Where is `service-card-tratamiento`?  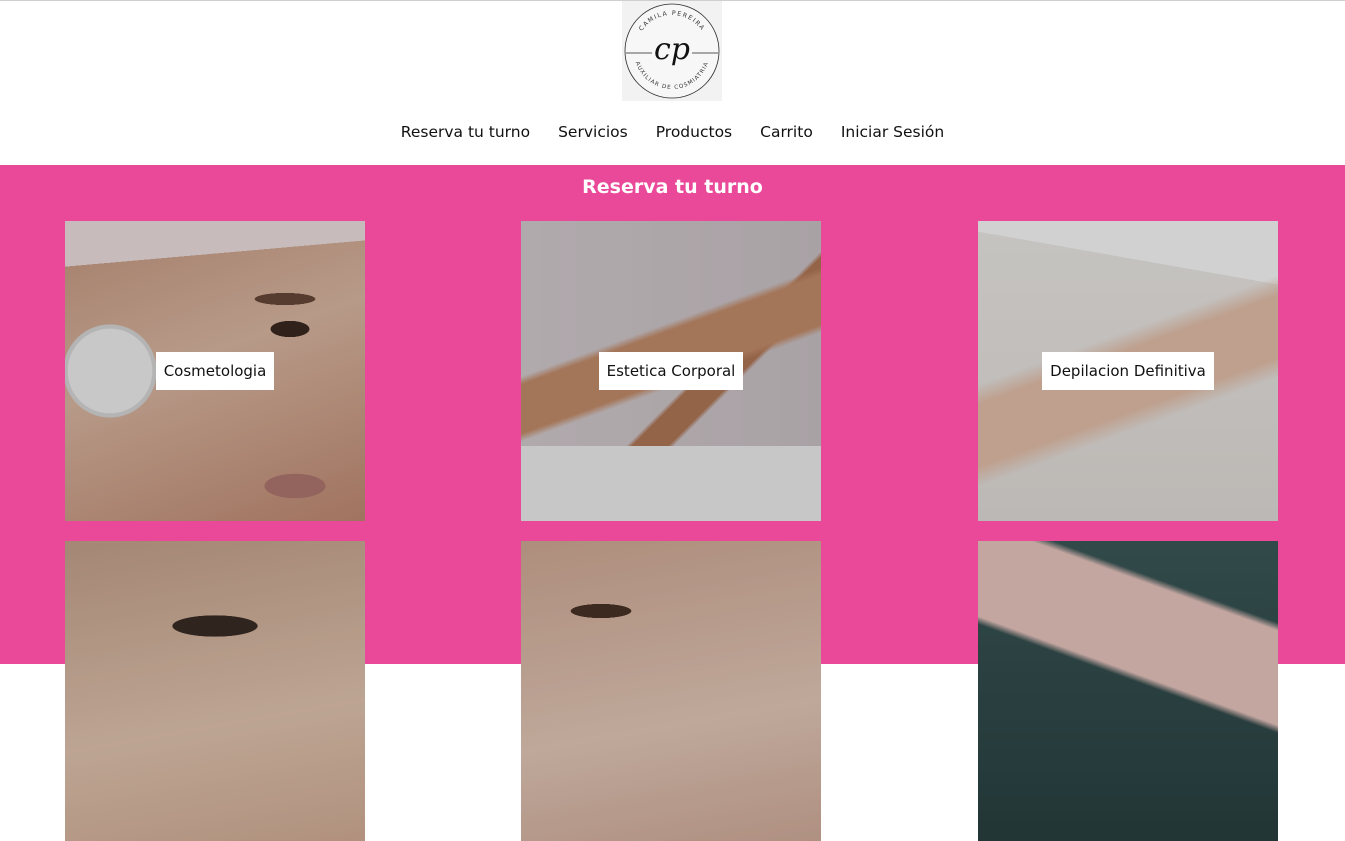
service-card-tratamiento is located at coordinates (1128, 691).